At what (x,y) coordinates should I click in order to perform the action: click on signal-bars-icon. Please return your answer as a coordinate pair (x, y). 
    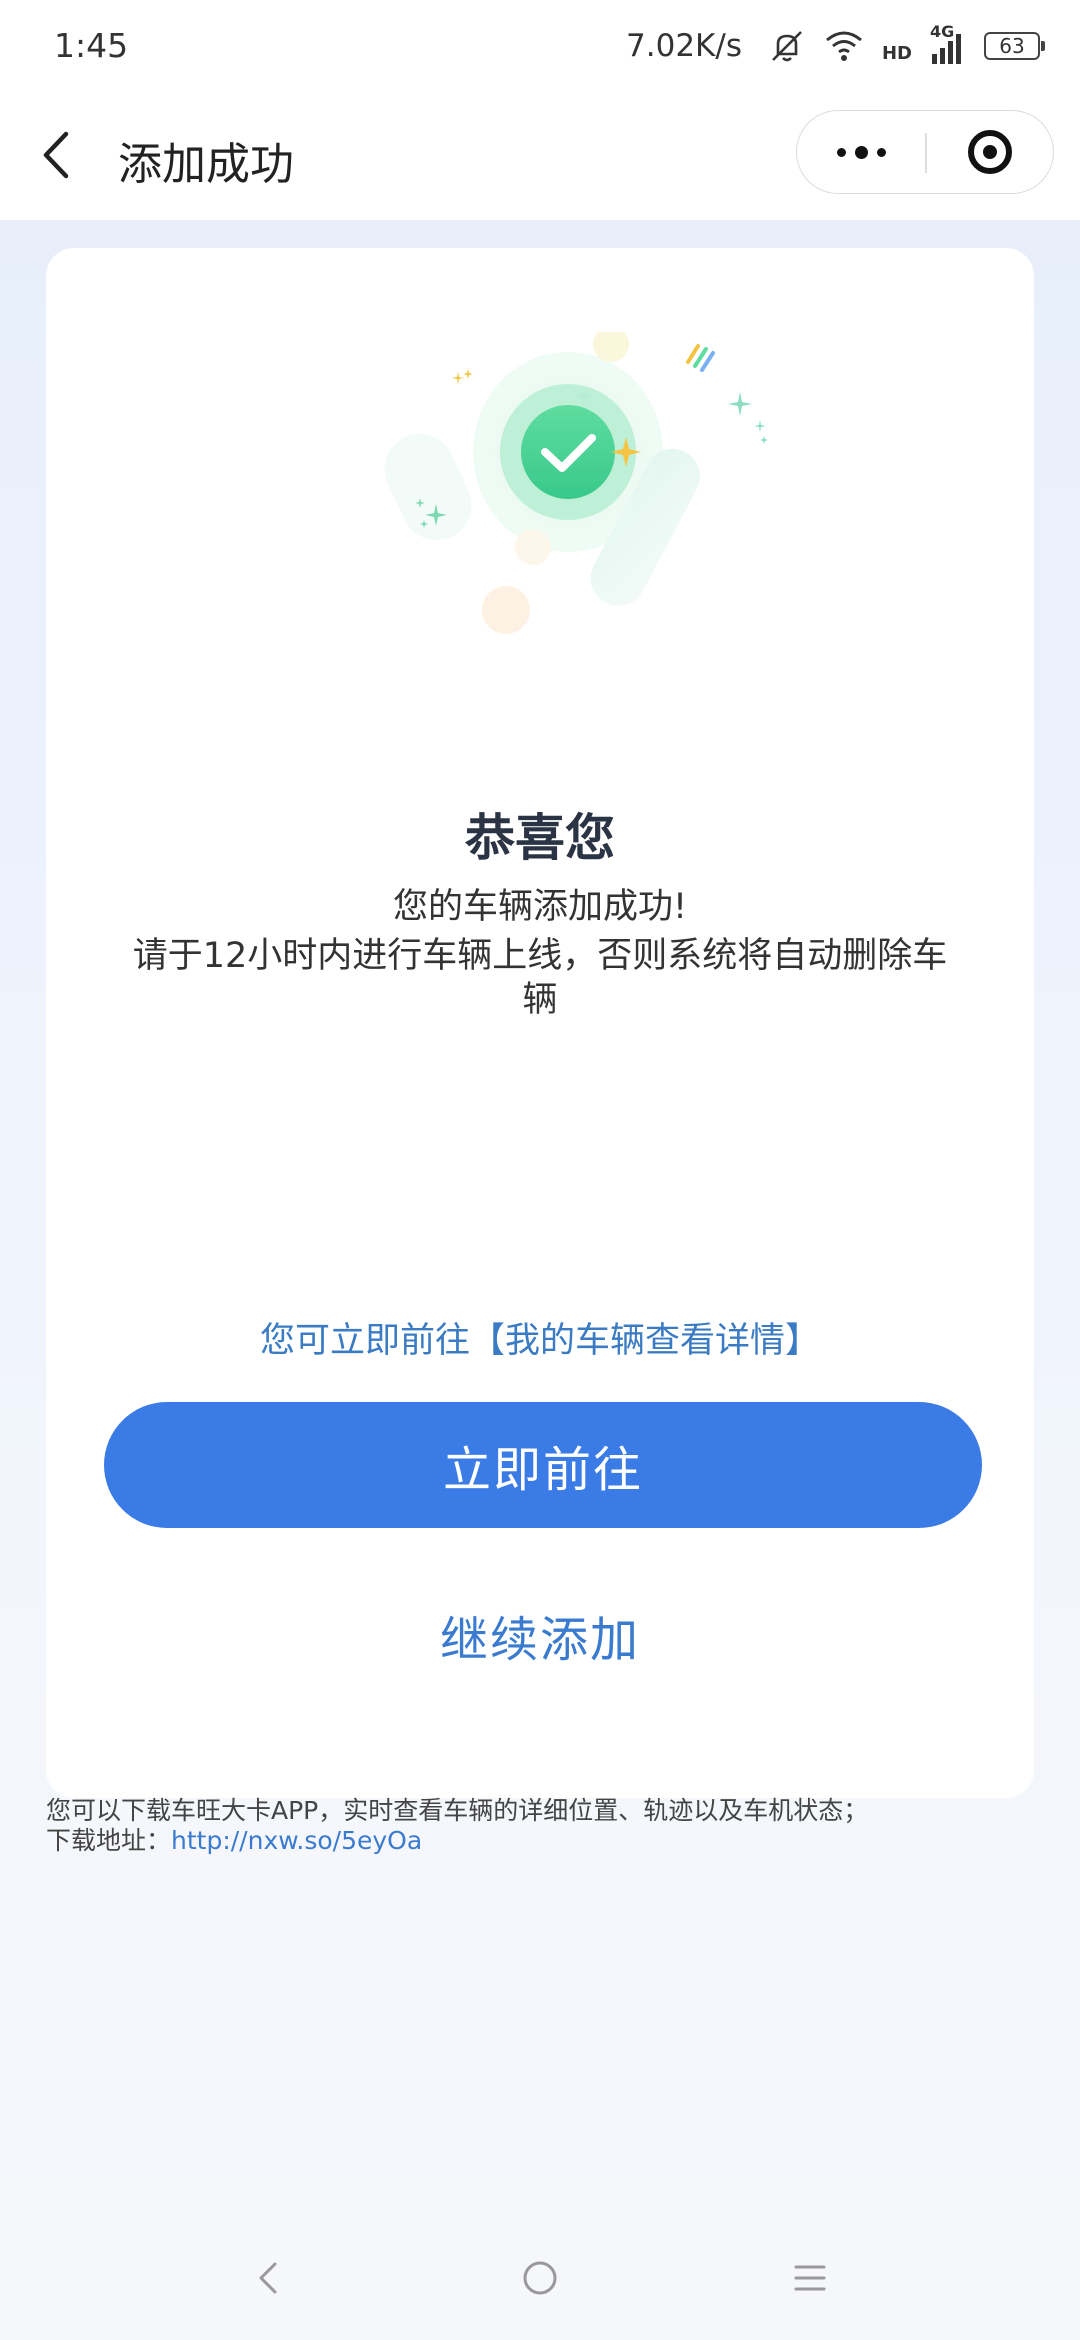
    Looking at the image, I should click on (946, 49).